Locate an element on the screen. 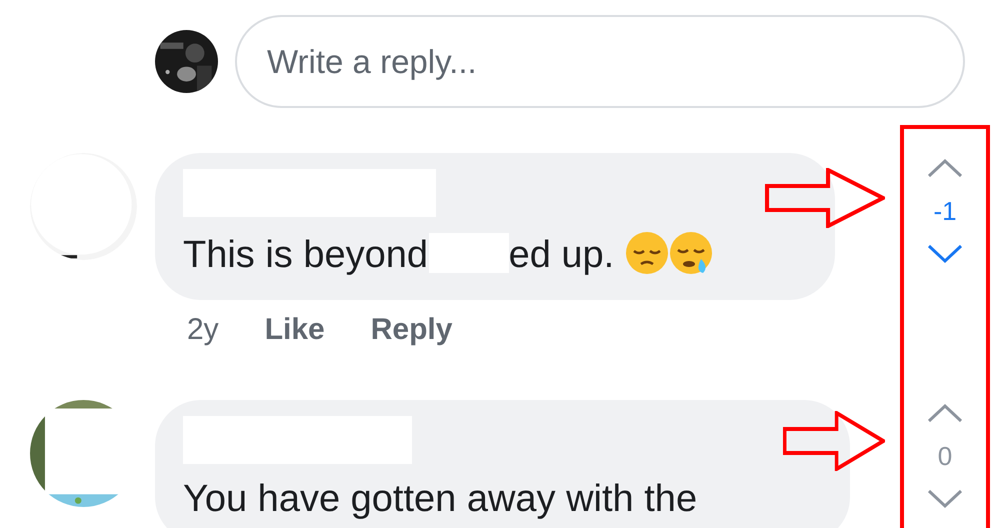 The image size is (998, 528). comment-action: Reply is located at coordinates (411, 330).